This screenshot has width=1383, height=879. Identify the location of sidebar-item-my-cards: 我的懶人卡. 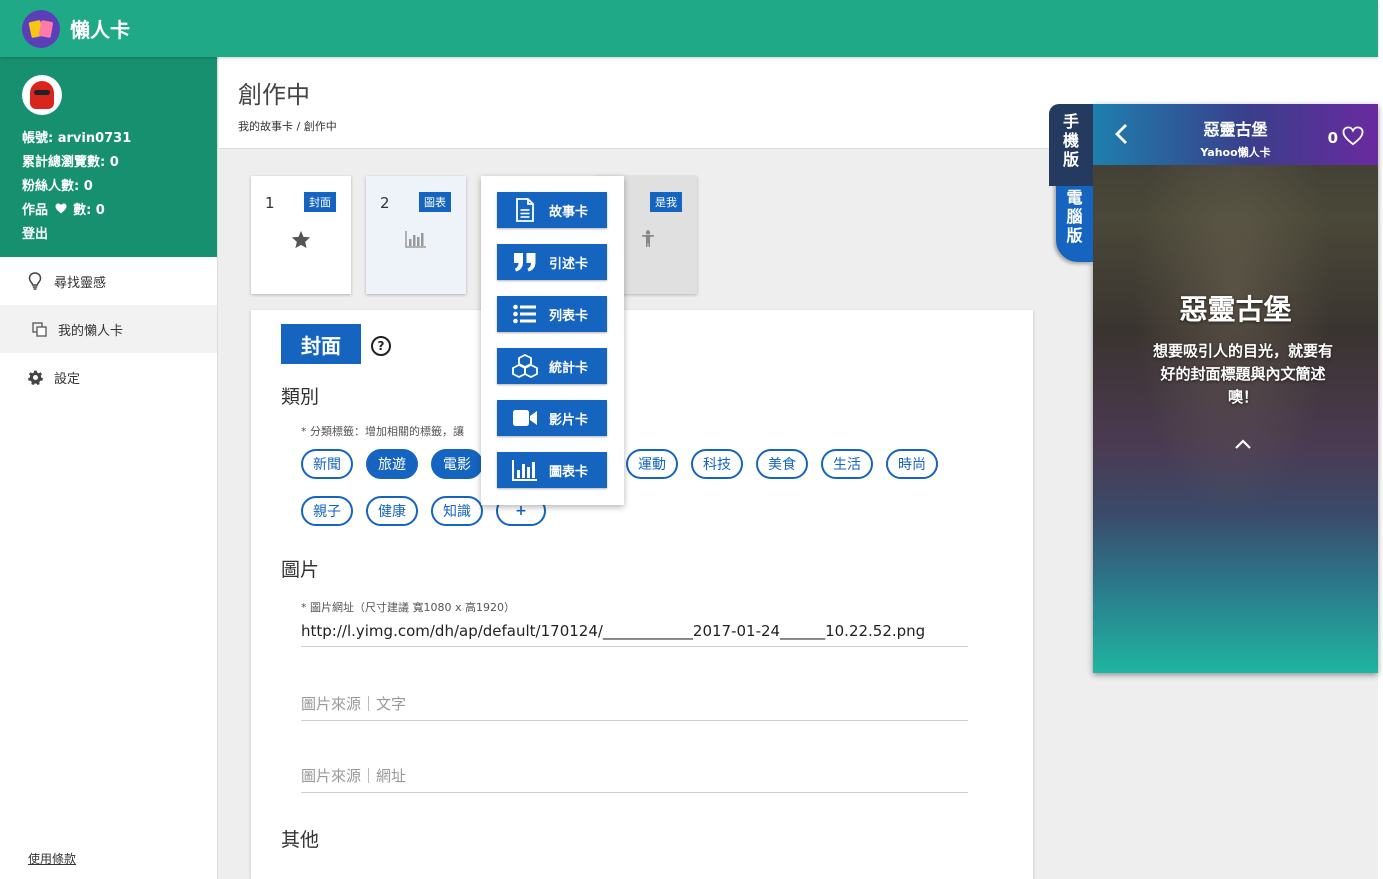
(108, 329).